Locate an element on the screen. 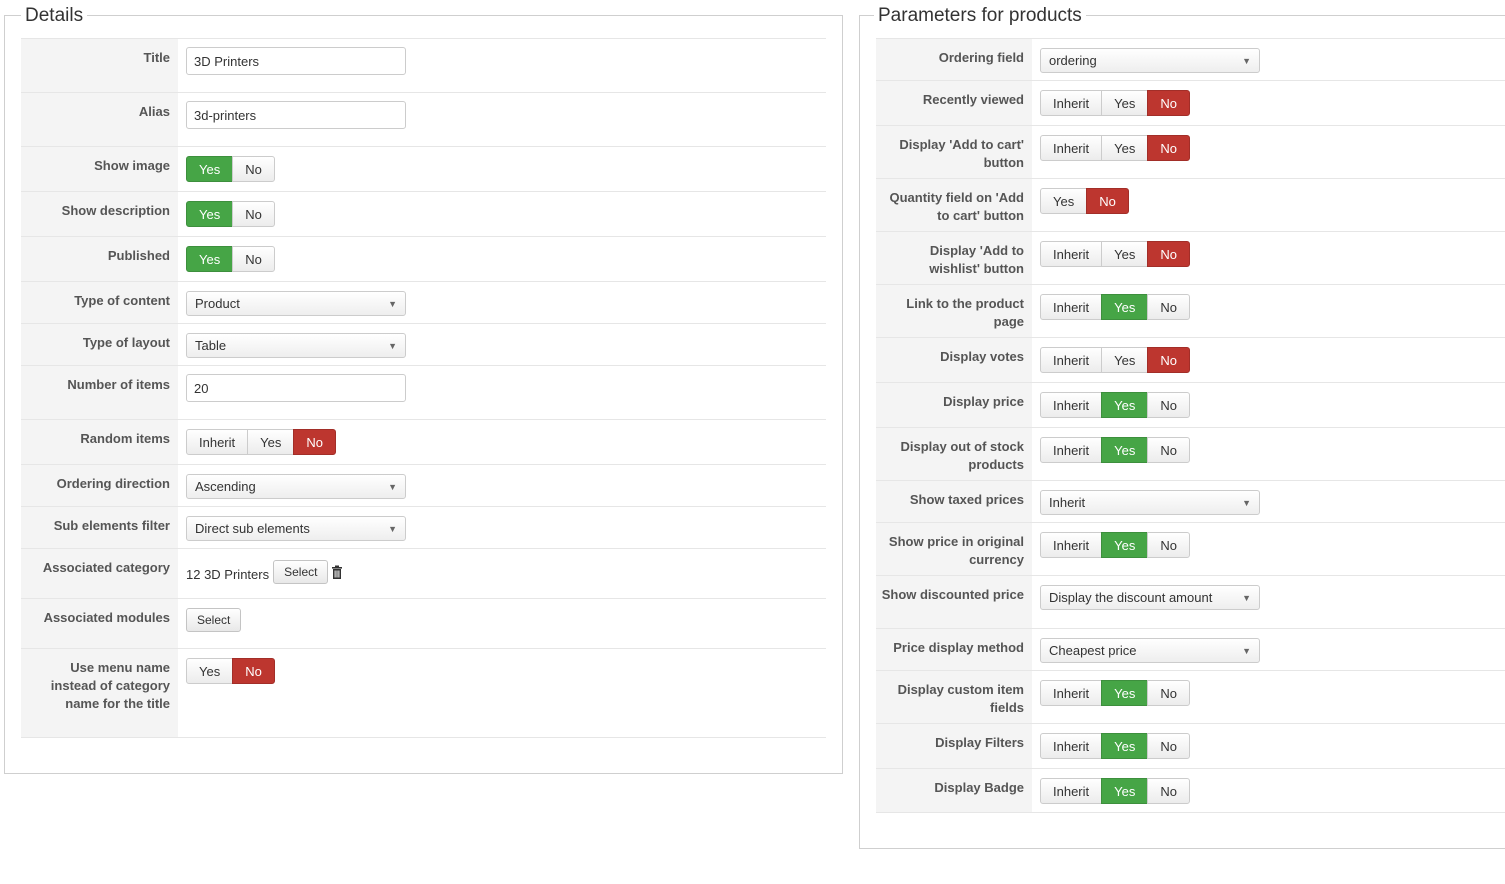 This screenshot has width=1505, height=884. row-title: Title is located at coordinates (423, 65).